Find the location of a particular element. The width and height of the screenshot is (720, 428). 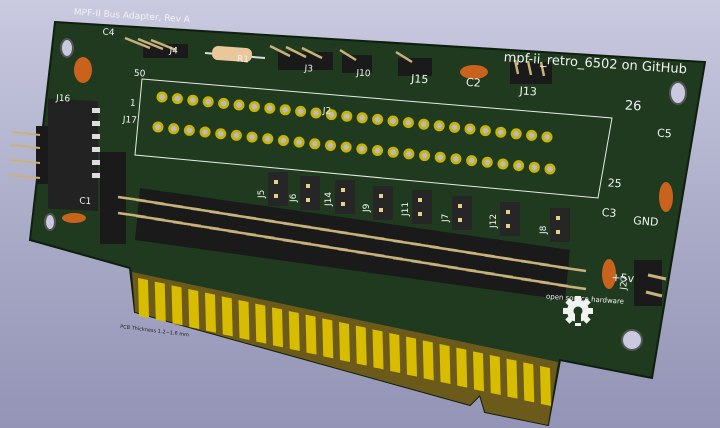

ref-j13: J13 is located at coordinates (527, 91).